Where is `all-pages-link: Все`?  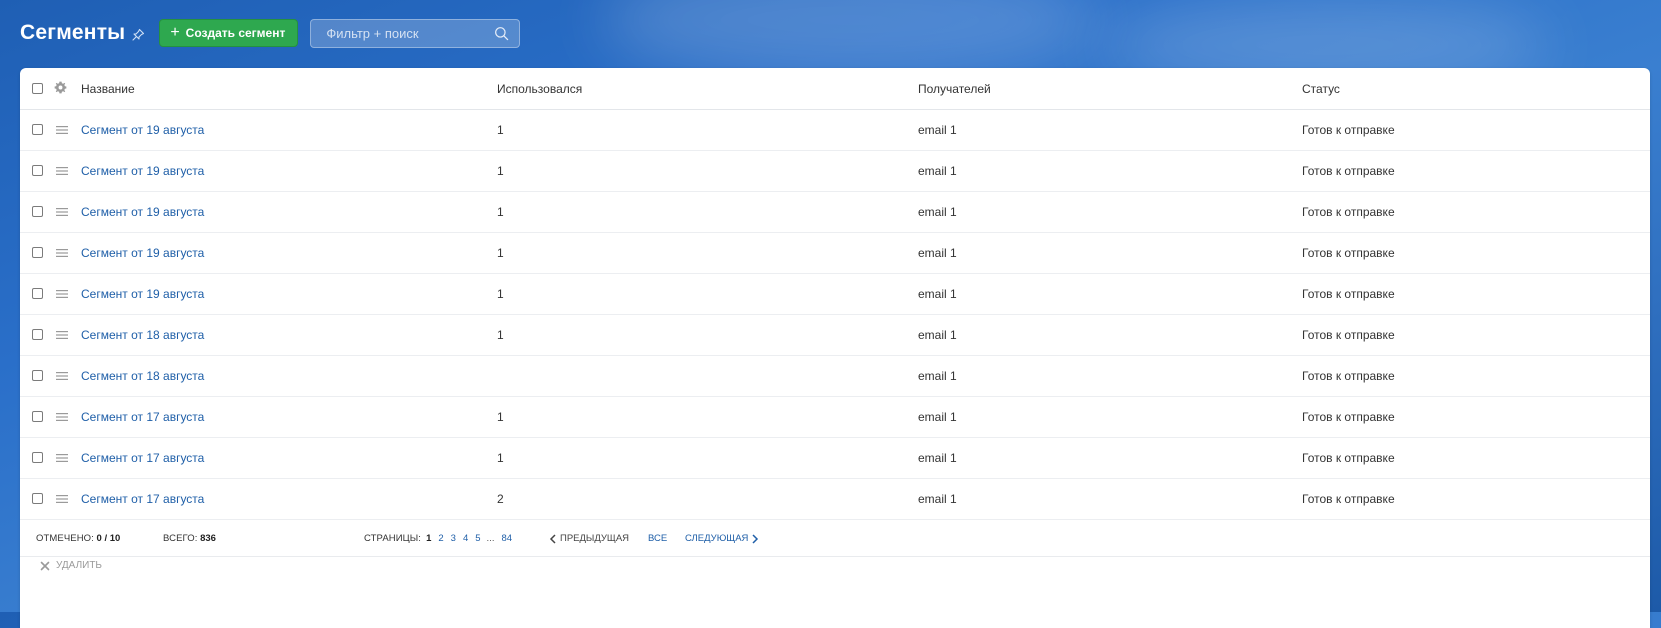
all-pages-link: Все is located at coordinates (657, 538).